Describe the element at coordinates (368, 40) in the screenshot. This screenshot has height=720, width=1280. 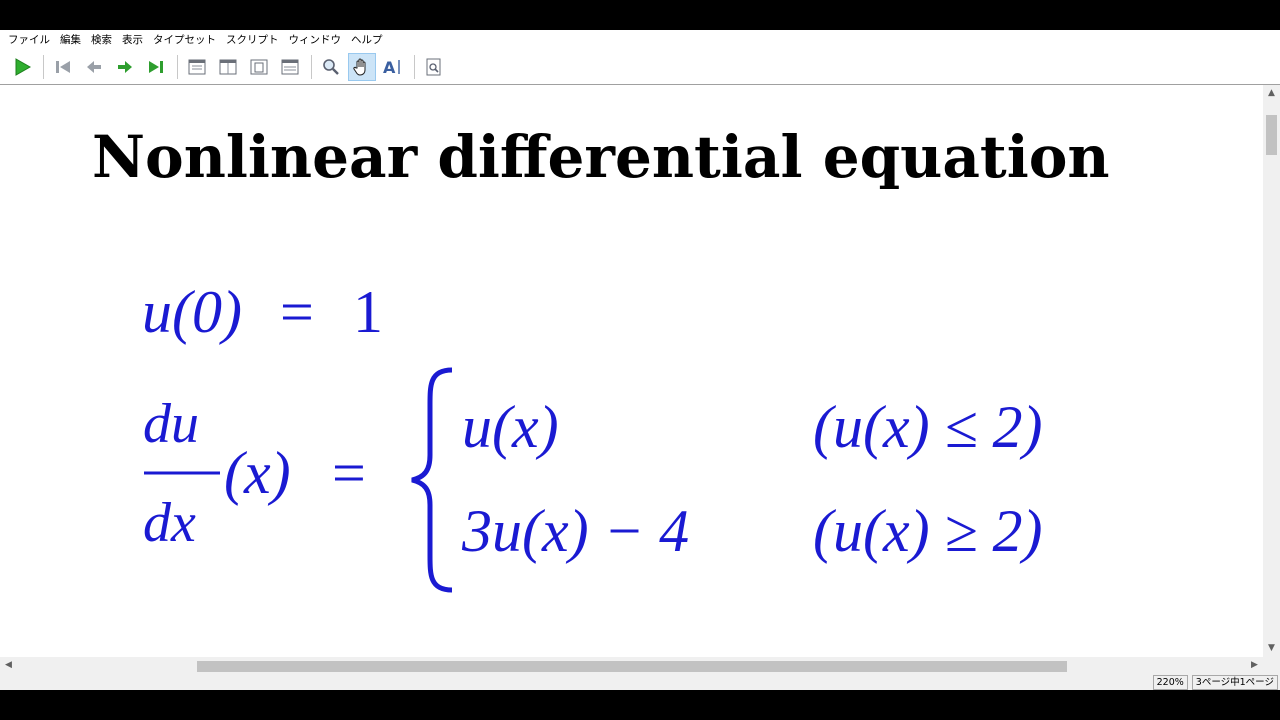
I see `menu-help: ヘルプ` at that location.